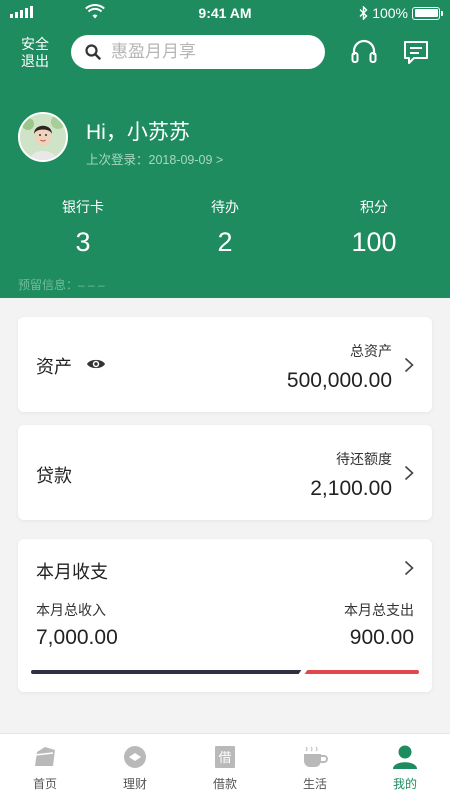  I want to click on tab-life: 生活, so click(315, 767).